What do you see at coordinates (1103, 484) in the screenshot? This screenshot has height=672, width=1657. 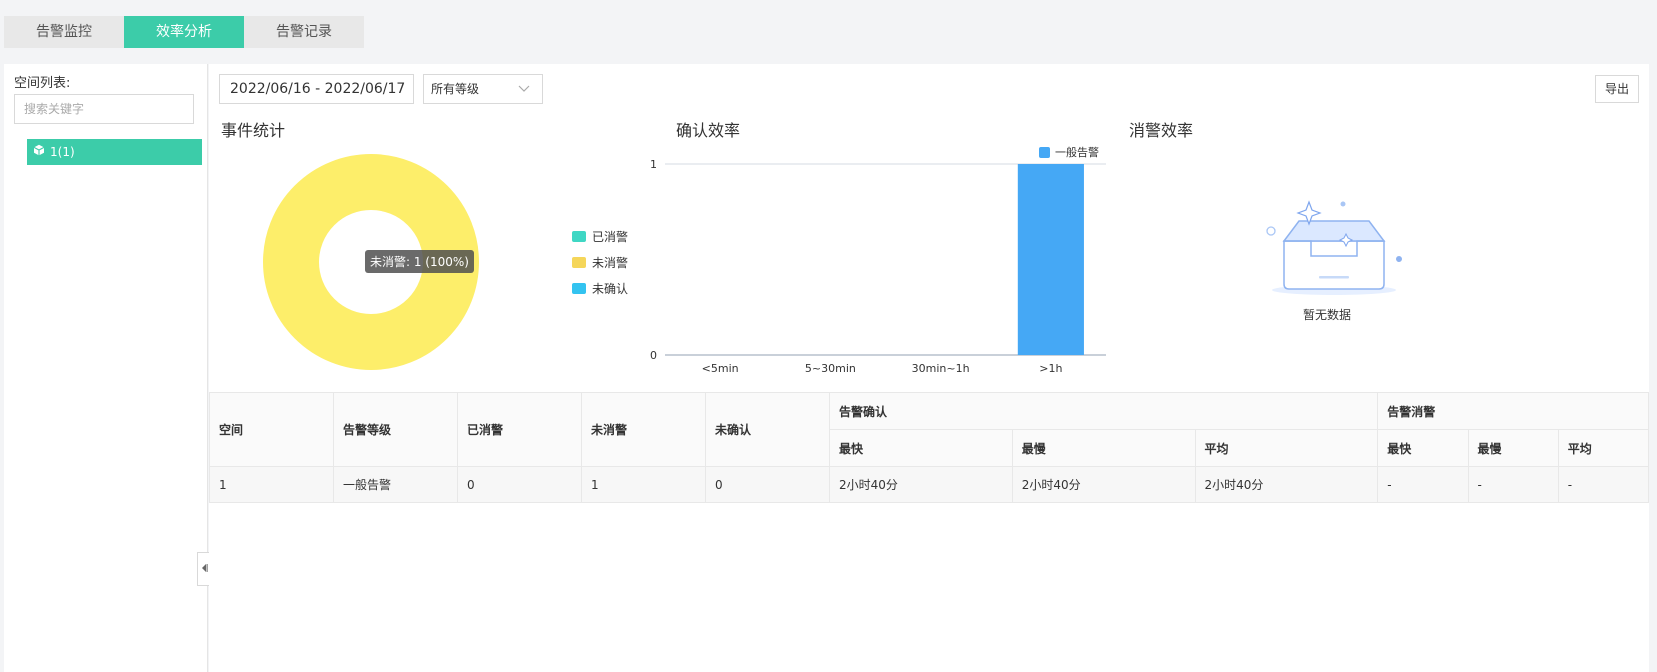 I see `cell-confirm-slowest: 2小时40分` at bounding box center [1103, 484].